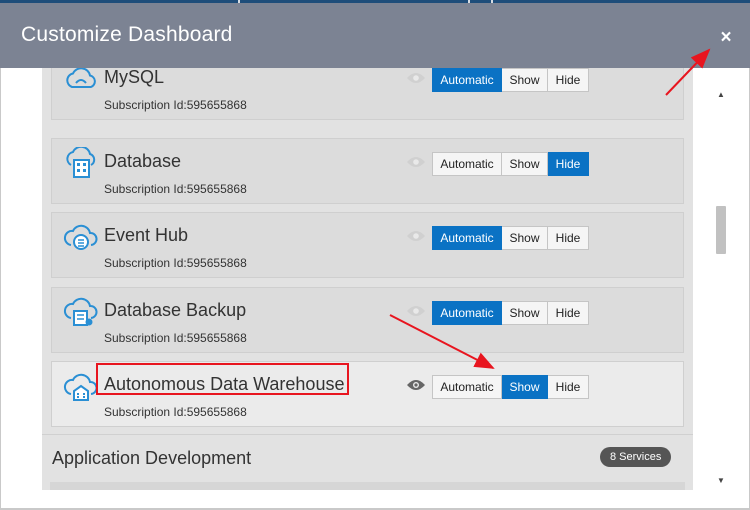 The height and width of the screenshot is (510, 750). Describe the element at coordinates (81, 162) in the screenshot. I see `cloud-database-icon` at that location.